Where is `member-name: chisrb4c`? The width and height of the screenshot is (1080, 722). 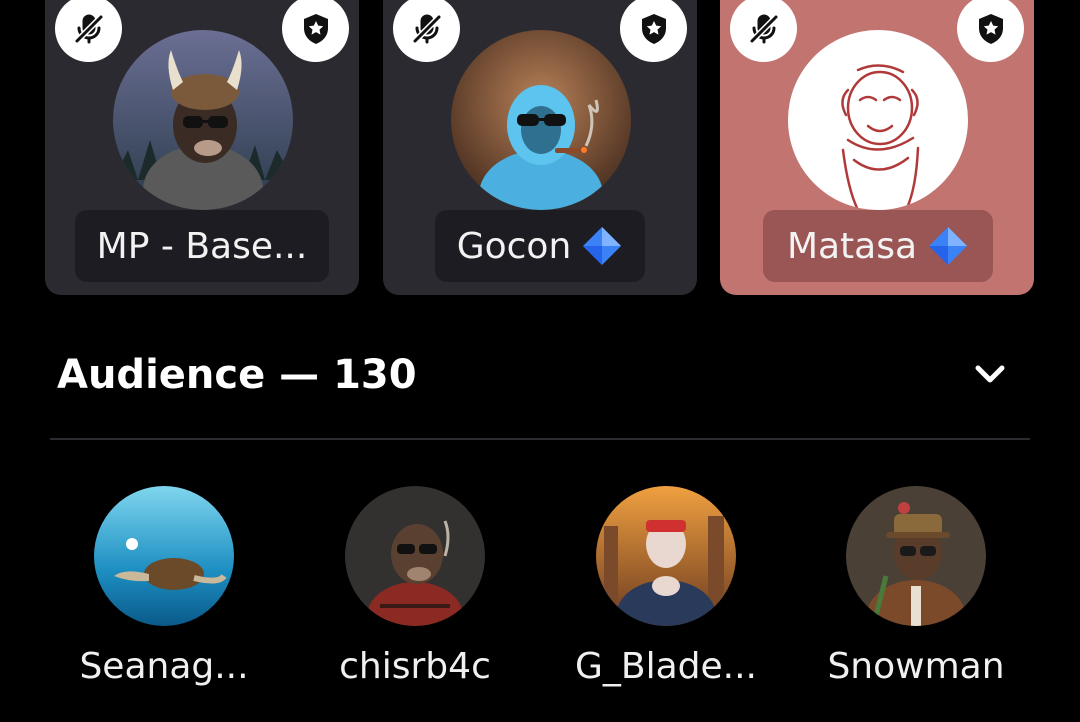
member-name: chisrb4c is located at coordinates (415, 666).